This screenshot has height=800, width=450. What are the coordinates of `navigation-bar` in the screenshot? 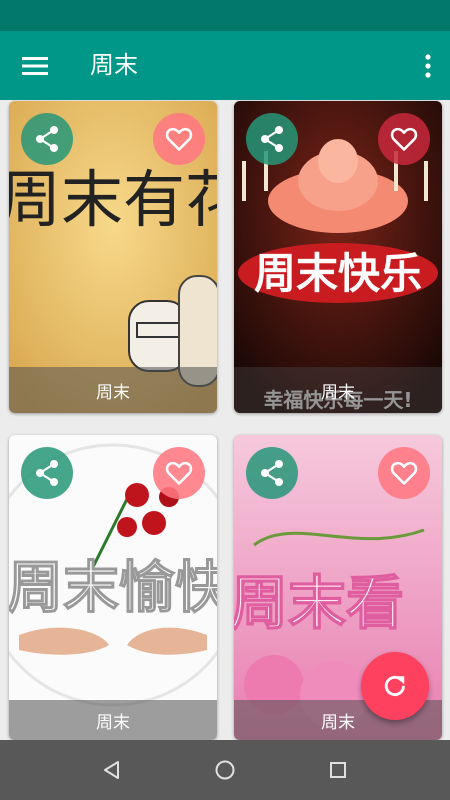 It's located at (225, 770).